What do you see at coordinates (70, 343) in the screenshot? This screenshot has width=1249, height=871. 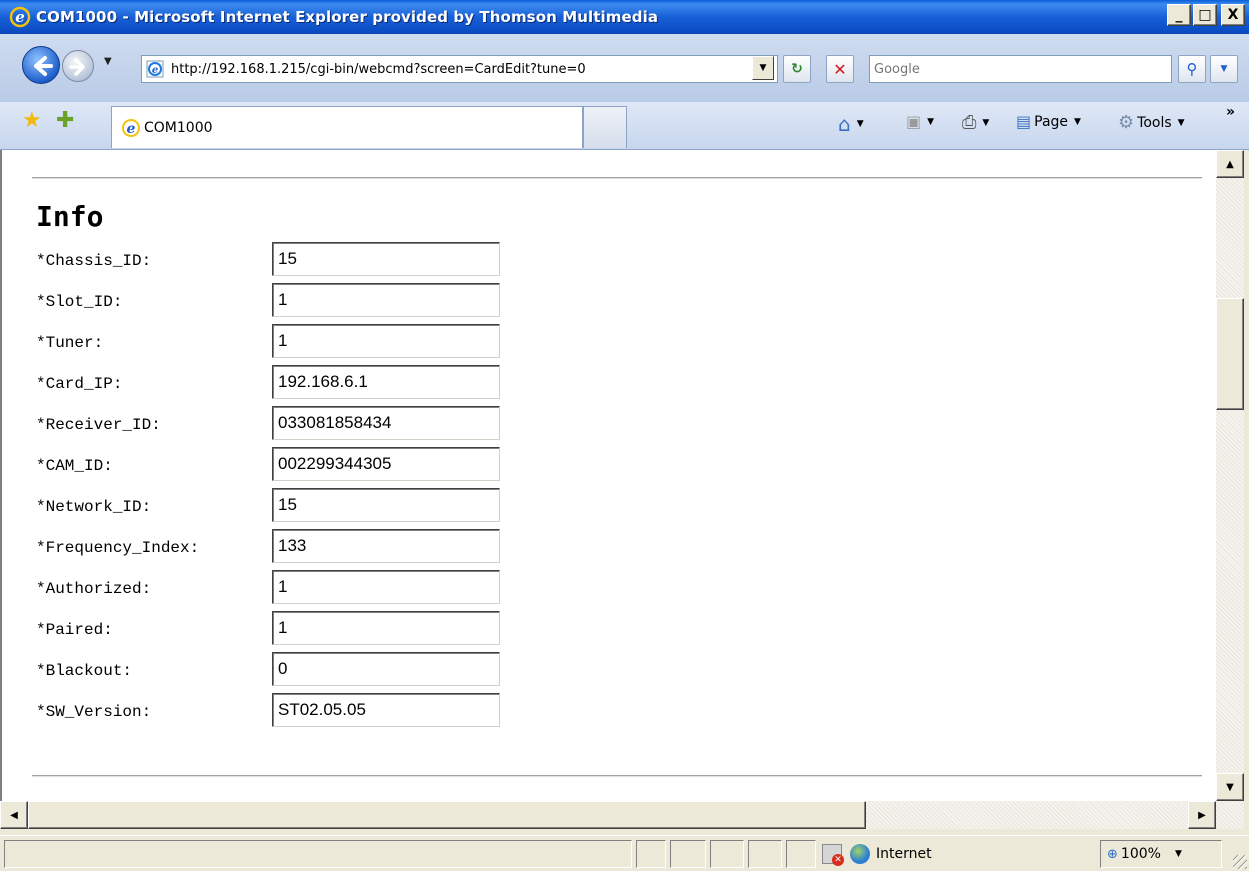 I see `field-label: *Tuner:` at bounding box center [70, 343].